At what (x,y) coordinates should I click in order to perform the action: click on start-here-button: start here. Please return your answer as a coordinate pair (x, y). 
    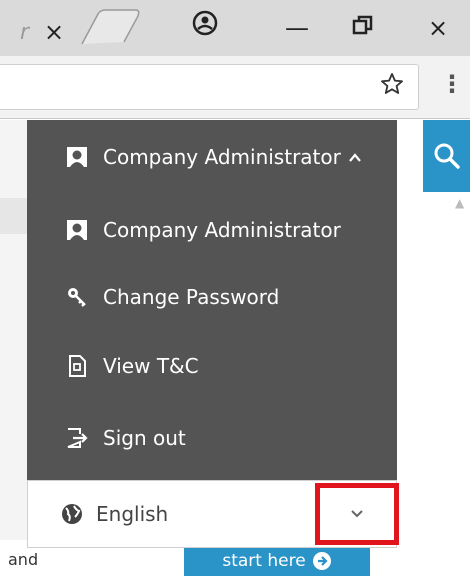
    Looking at the image, I should click on (277, 561).